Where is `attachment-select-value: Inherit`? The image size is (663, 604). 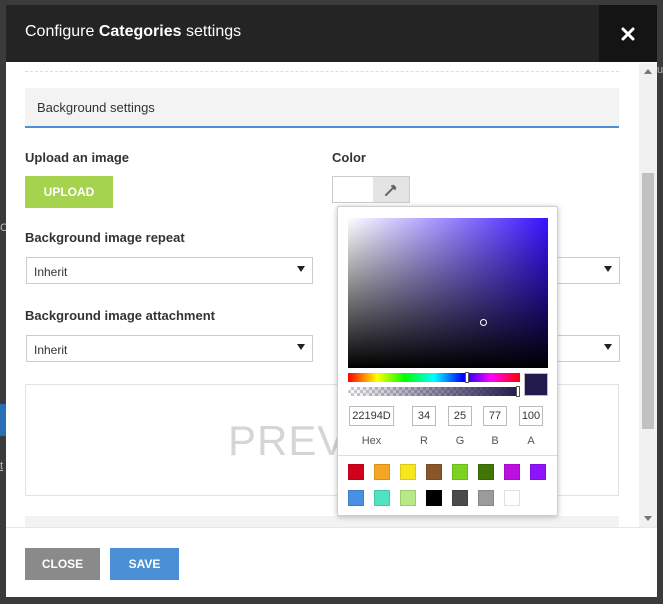
attachment-select-value: Inherit is located at coordinates (51, 350).